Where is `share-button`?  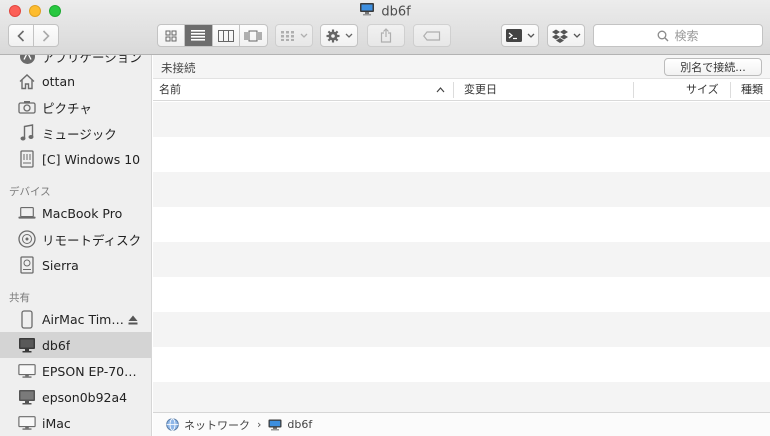
share-button is located at coordinates (386, 35).